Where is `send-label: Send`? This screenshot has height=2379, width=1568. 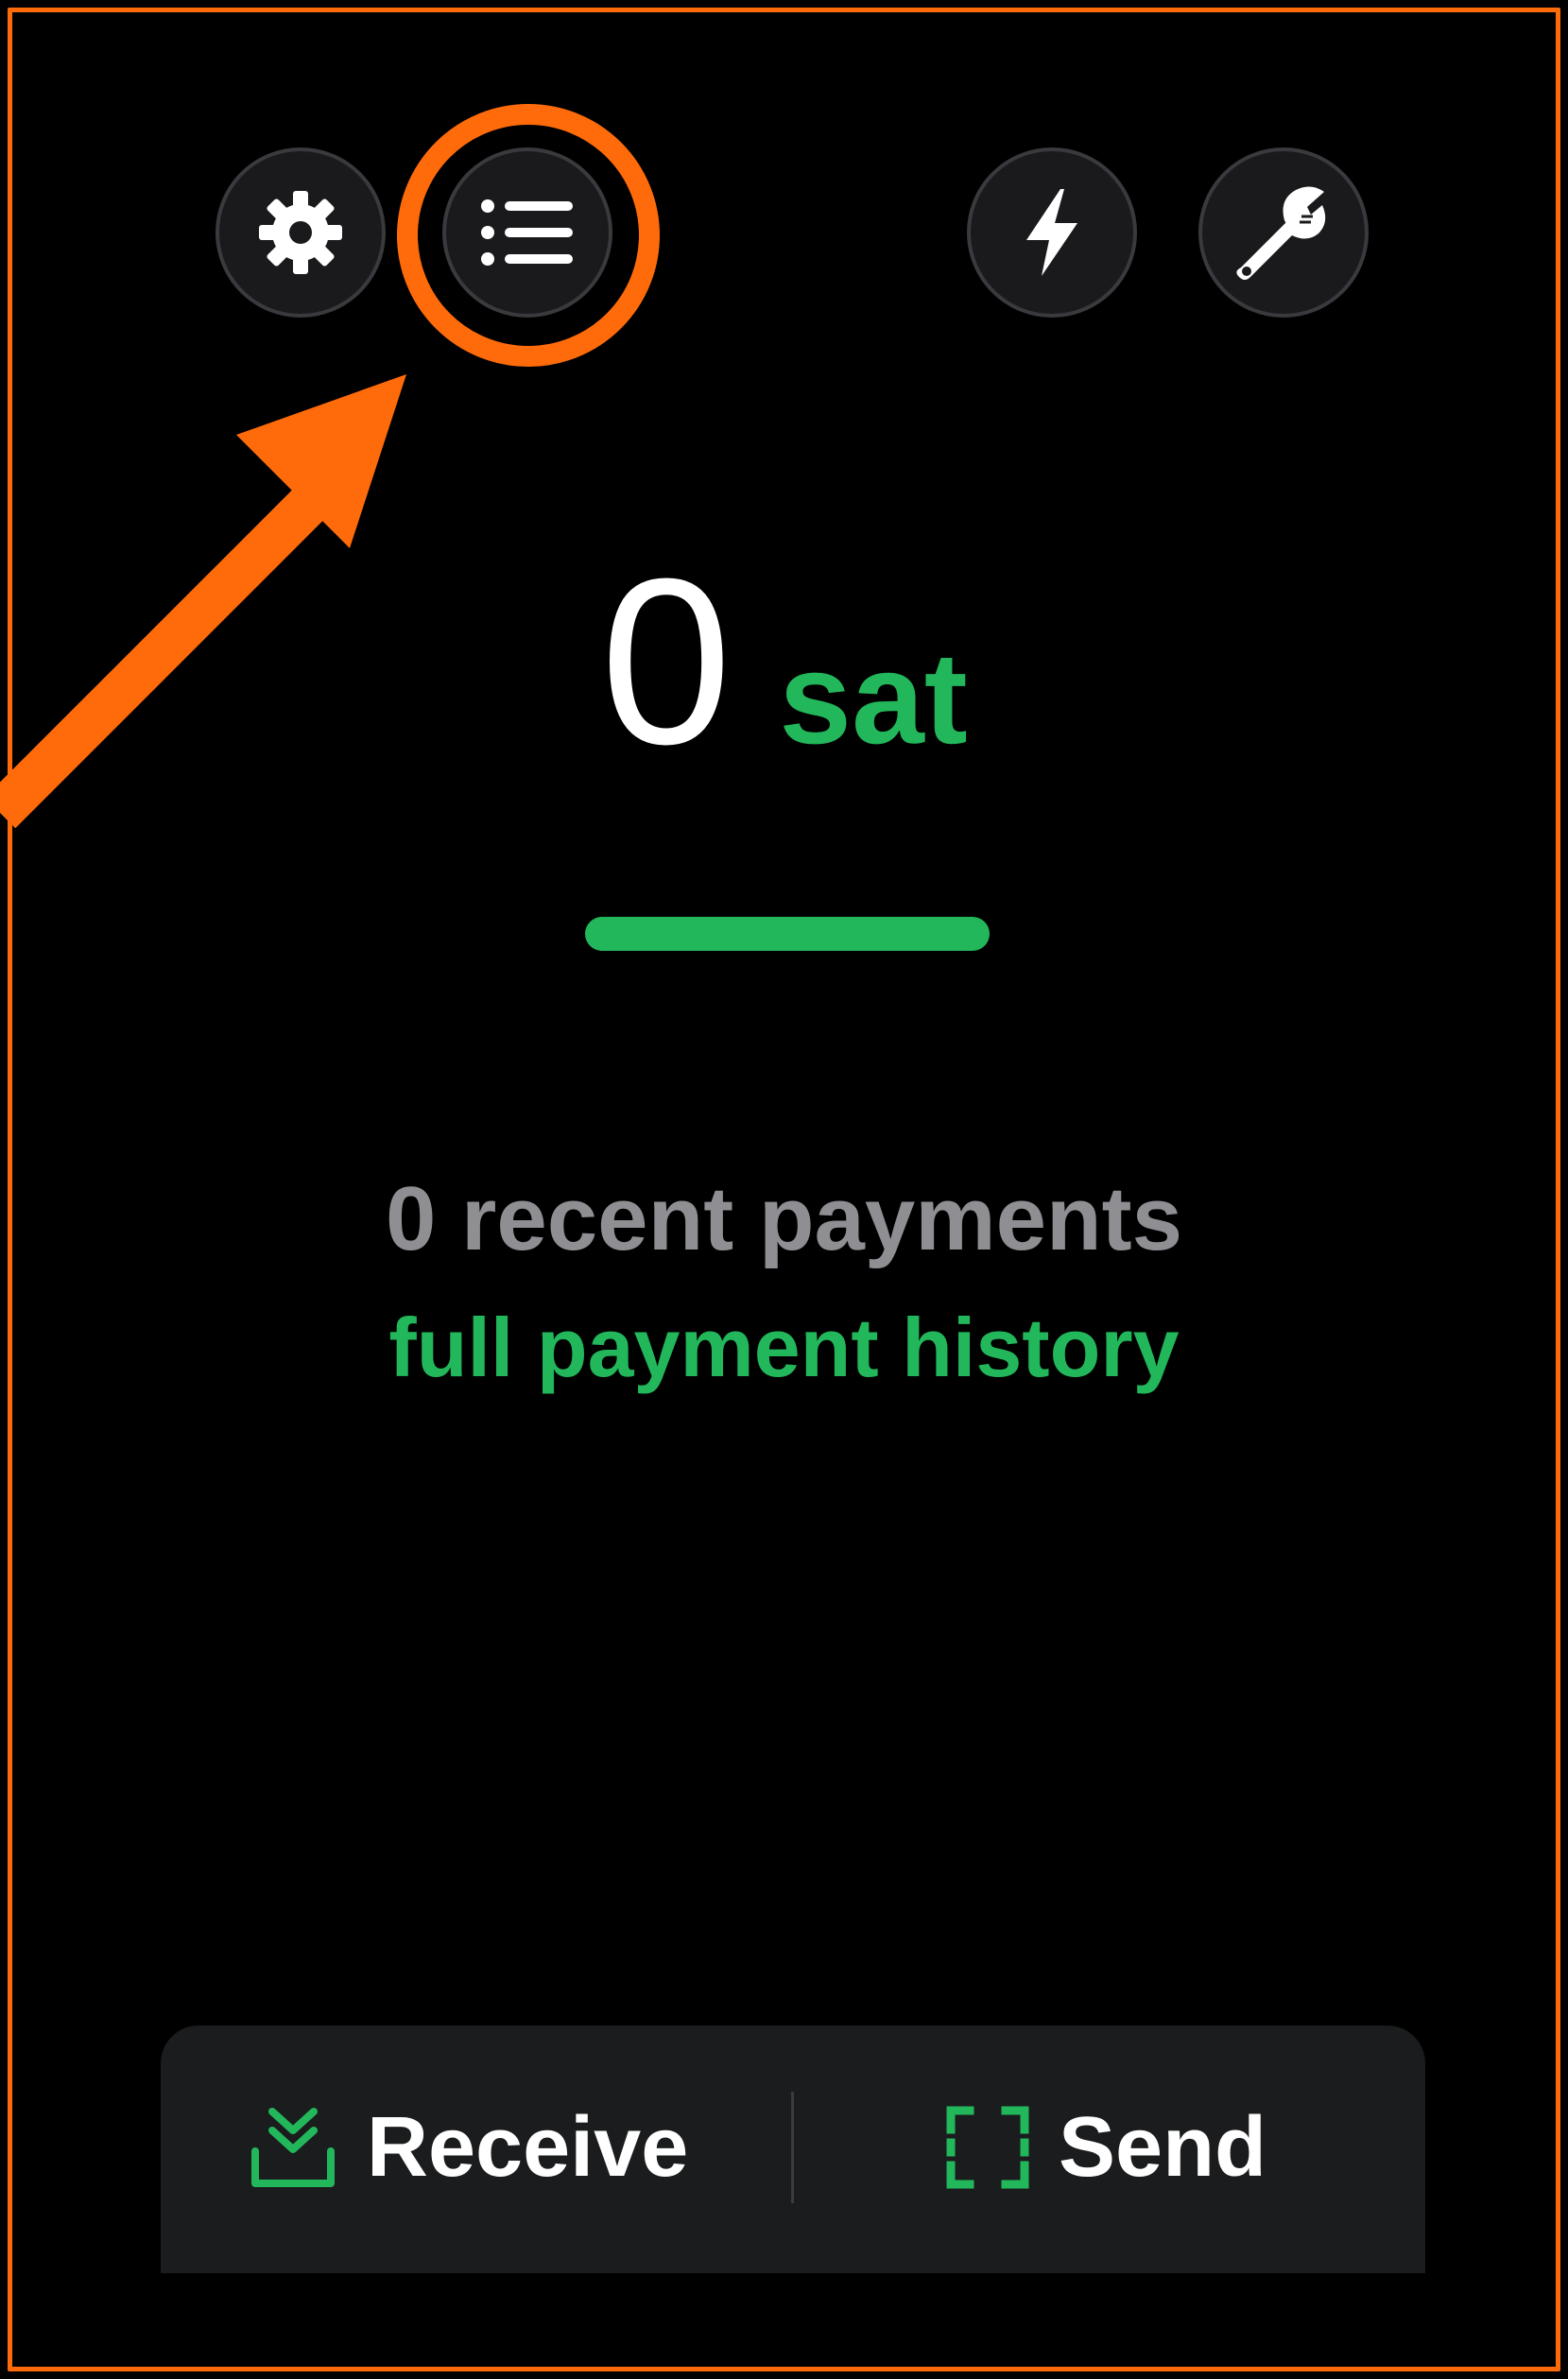 send-label: Send is located at coordinates (1163, 2147).